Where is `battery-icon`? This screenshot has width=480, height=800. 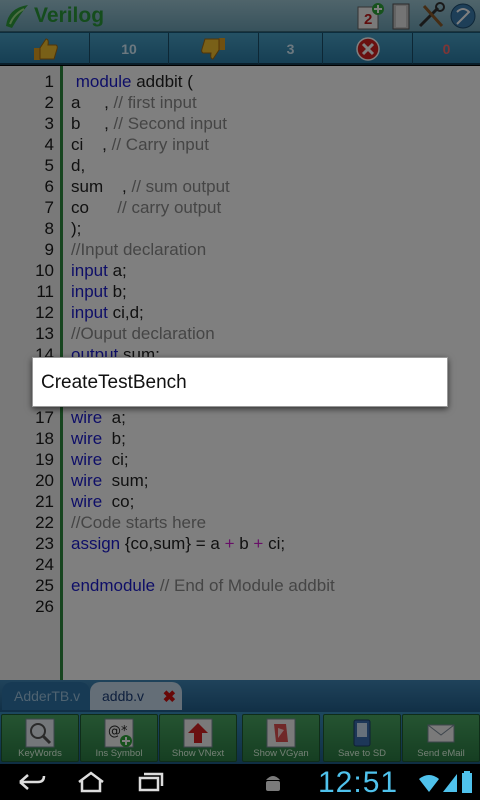
battery-icon is located at coordinates (467, 782).